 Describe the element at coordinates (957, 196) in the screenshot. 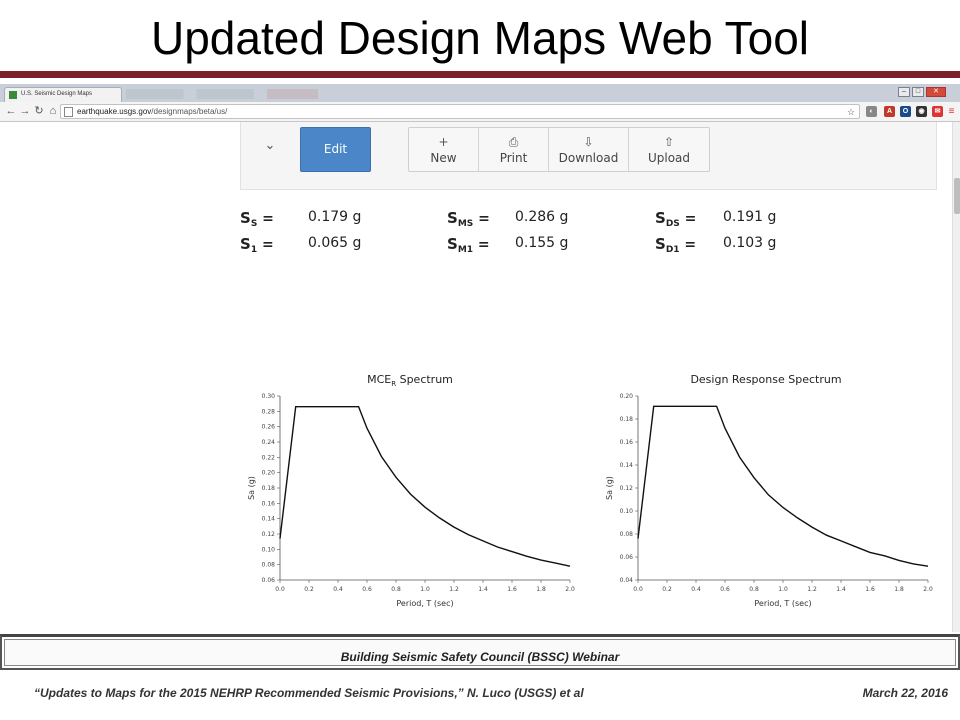

I see `scrollbar-thumb` at that location.